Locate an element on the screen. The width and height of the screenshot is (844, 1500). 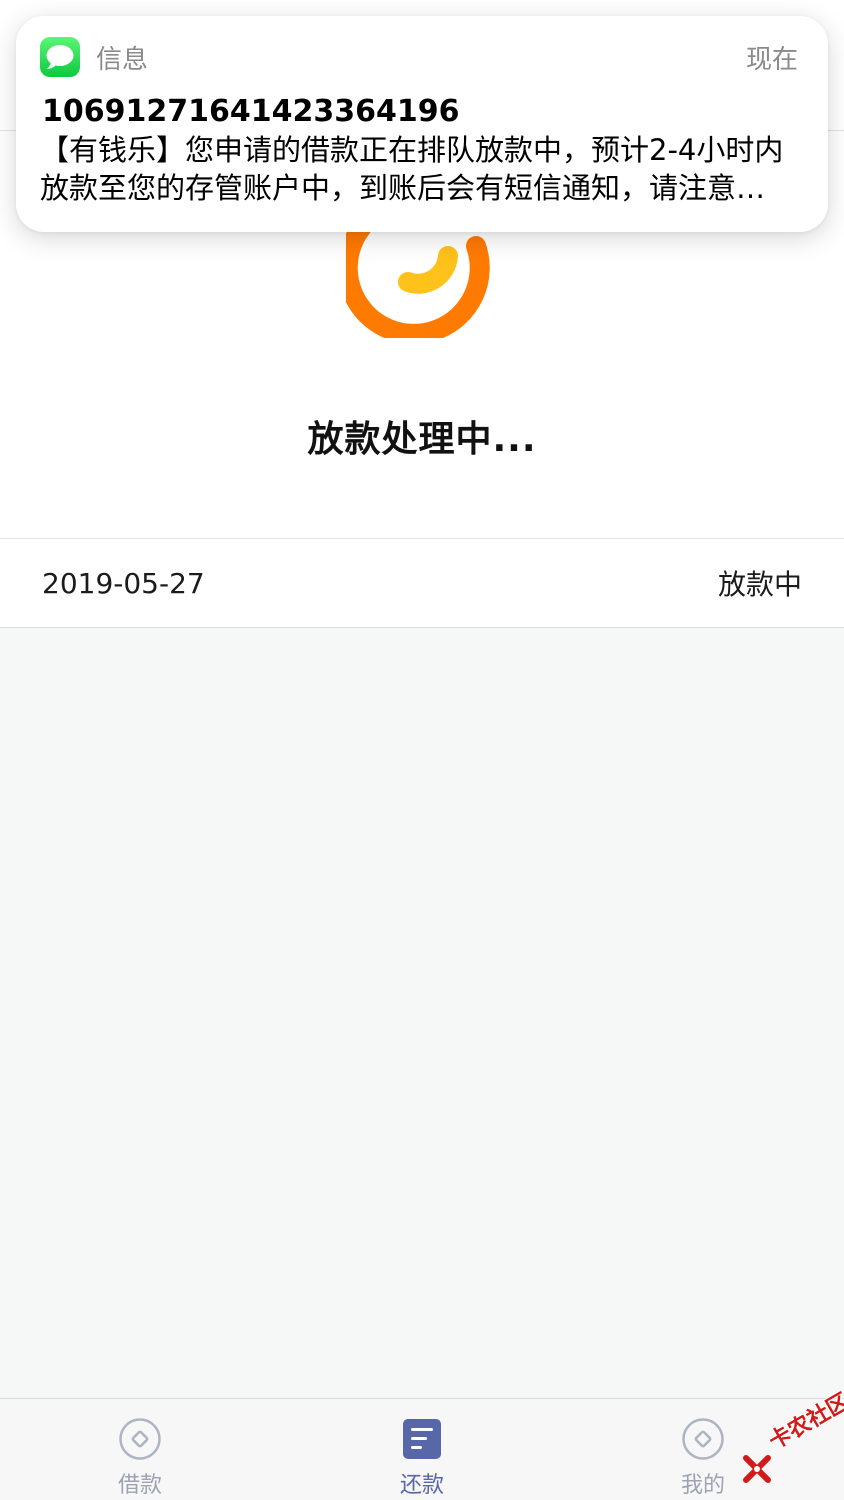
notification-app-name: 信息 is located at coordinates (122, 59).